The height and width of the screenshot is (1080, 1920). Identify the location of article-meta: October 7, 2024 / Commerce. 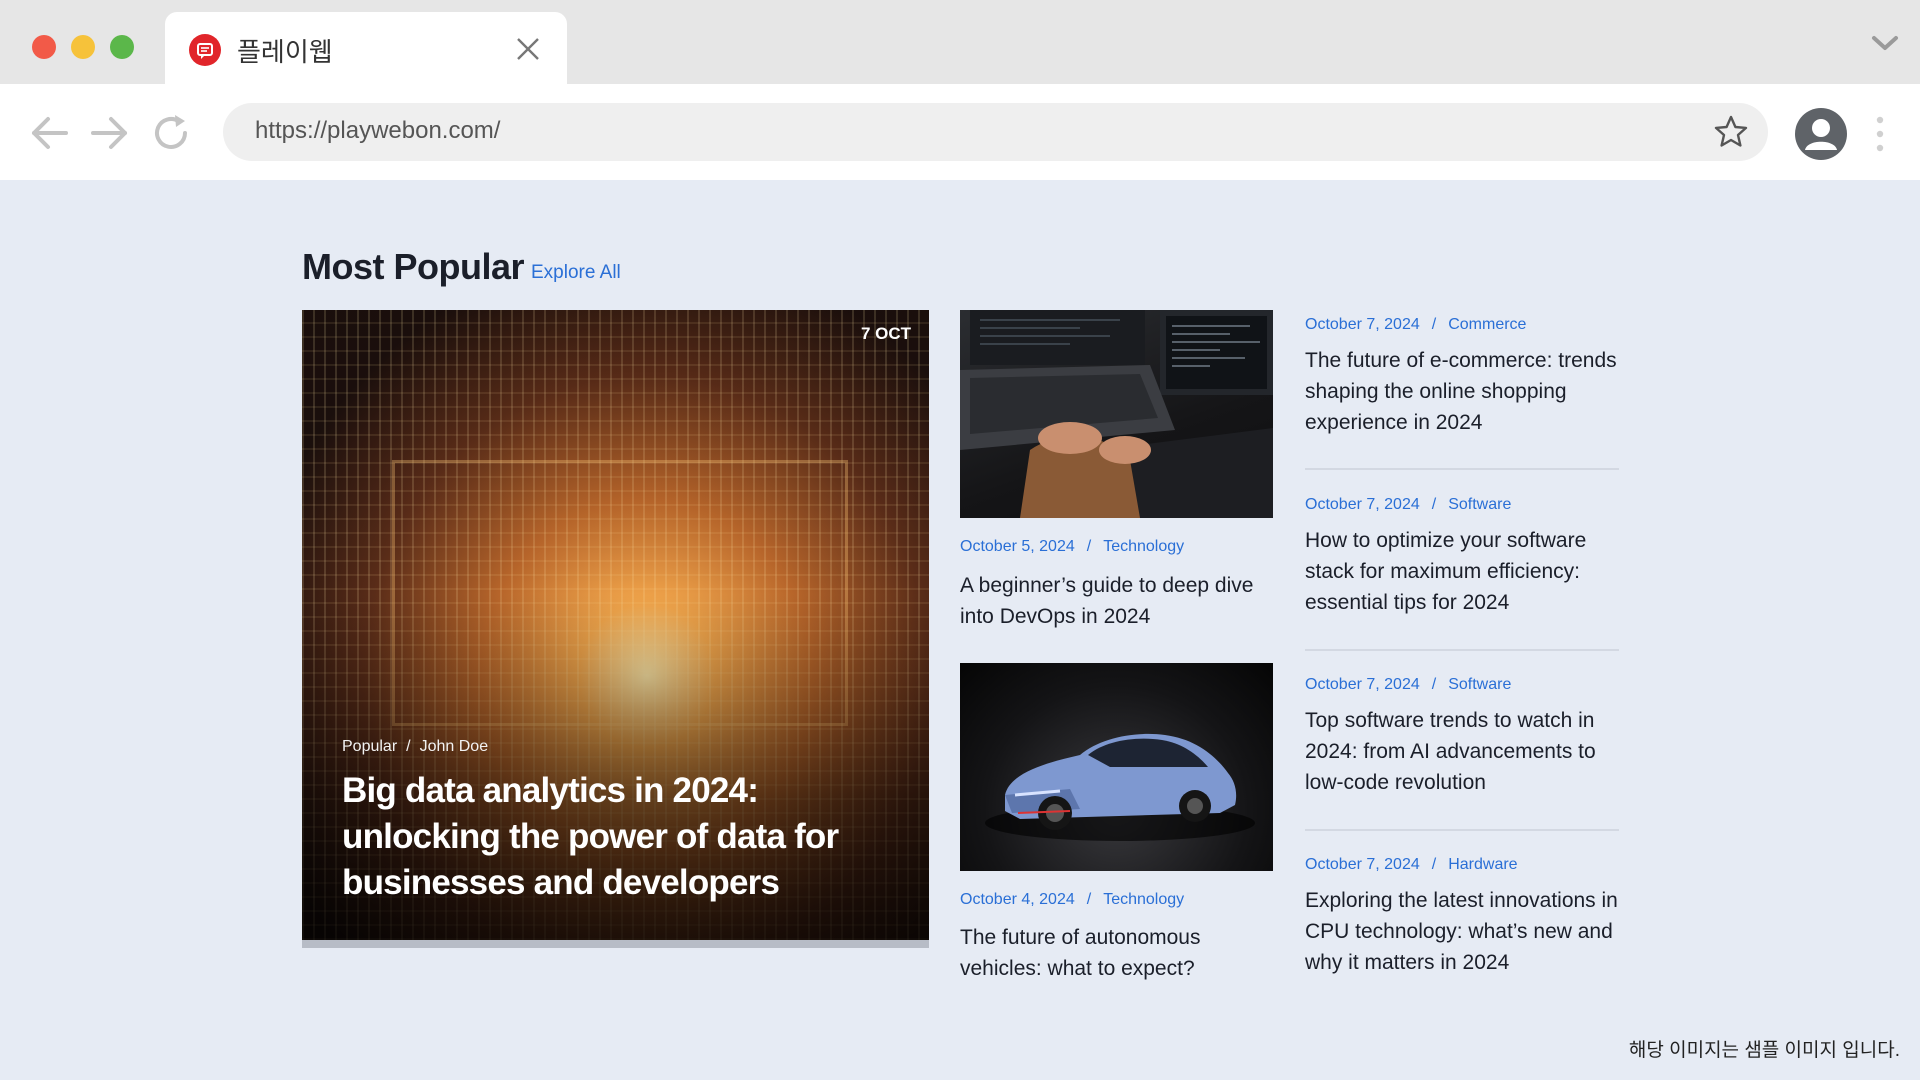
(1462, 325).